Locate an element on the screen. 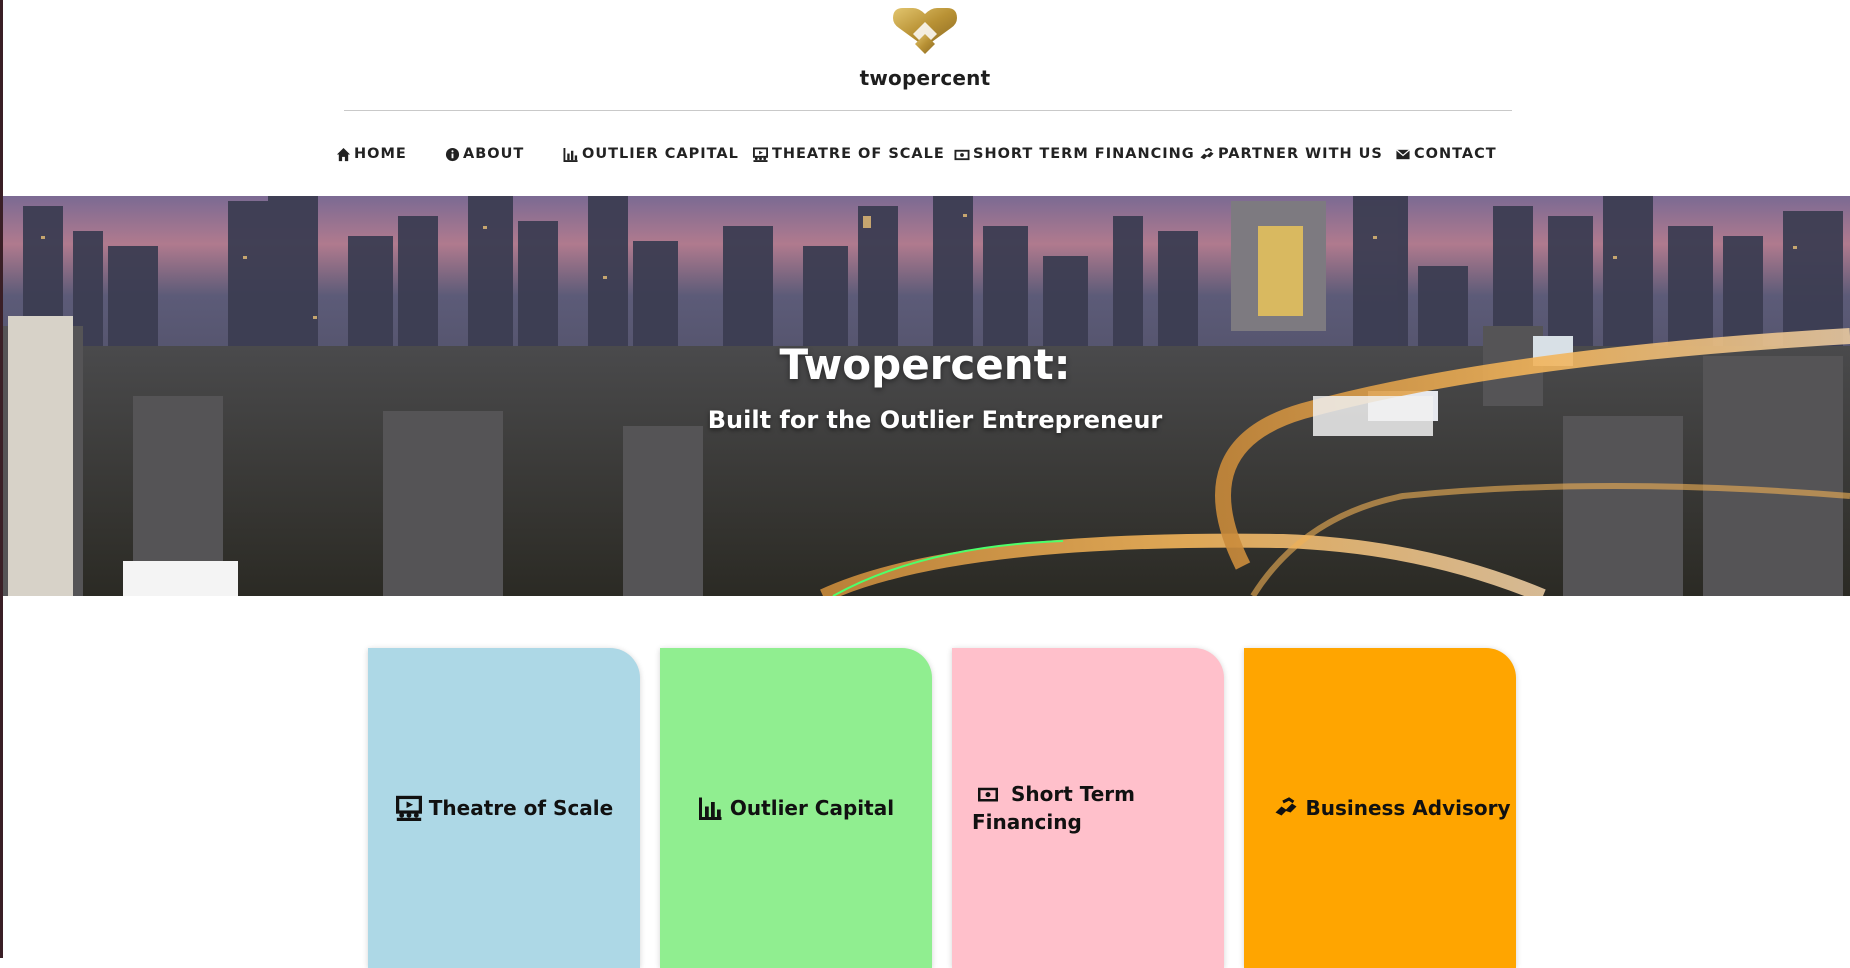 This screenshot has width=1850, height=968. card-outlier-capital: Outlier Capital is located at coordinates (796, 808).